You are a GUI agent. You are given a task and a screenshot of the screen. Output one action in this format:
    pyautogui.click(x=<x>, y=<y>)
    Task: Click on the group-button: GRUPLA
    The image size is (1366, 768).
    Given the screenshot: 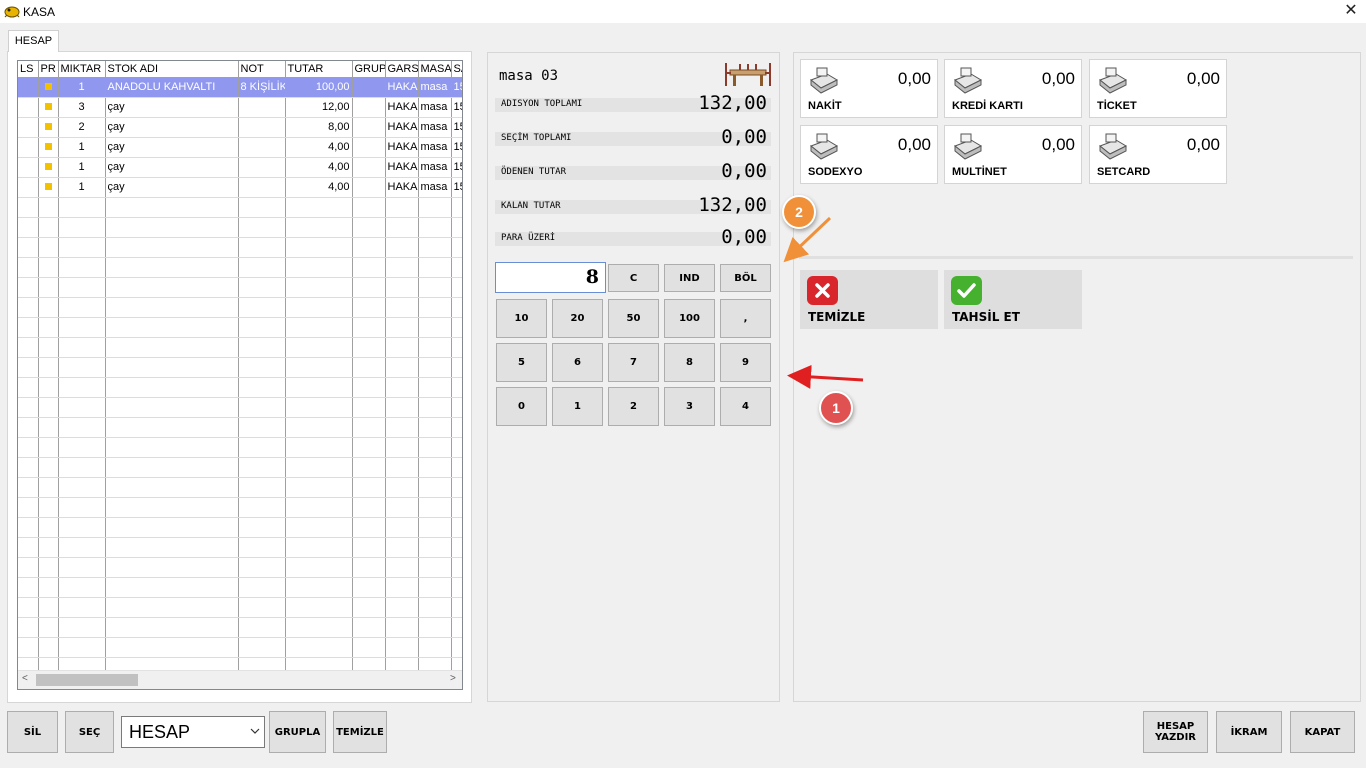 What is the action you would take?
    pyautogui.click(x=297, y=732)
    